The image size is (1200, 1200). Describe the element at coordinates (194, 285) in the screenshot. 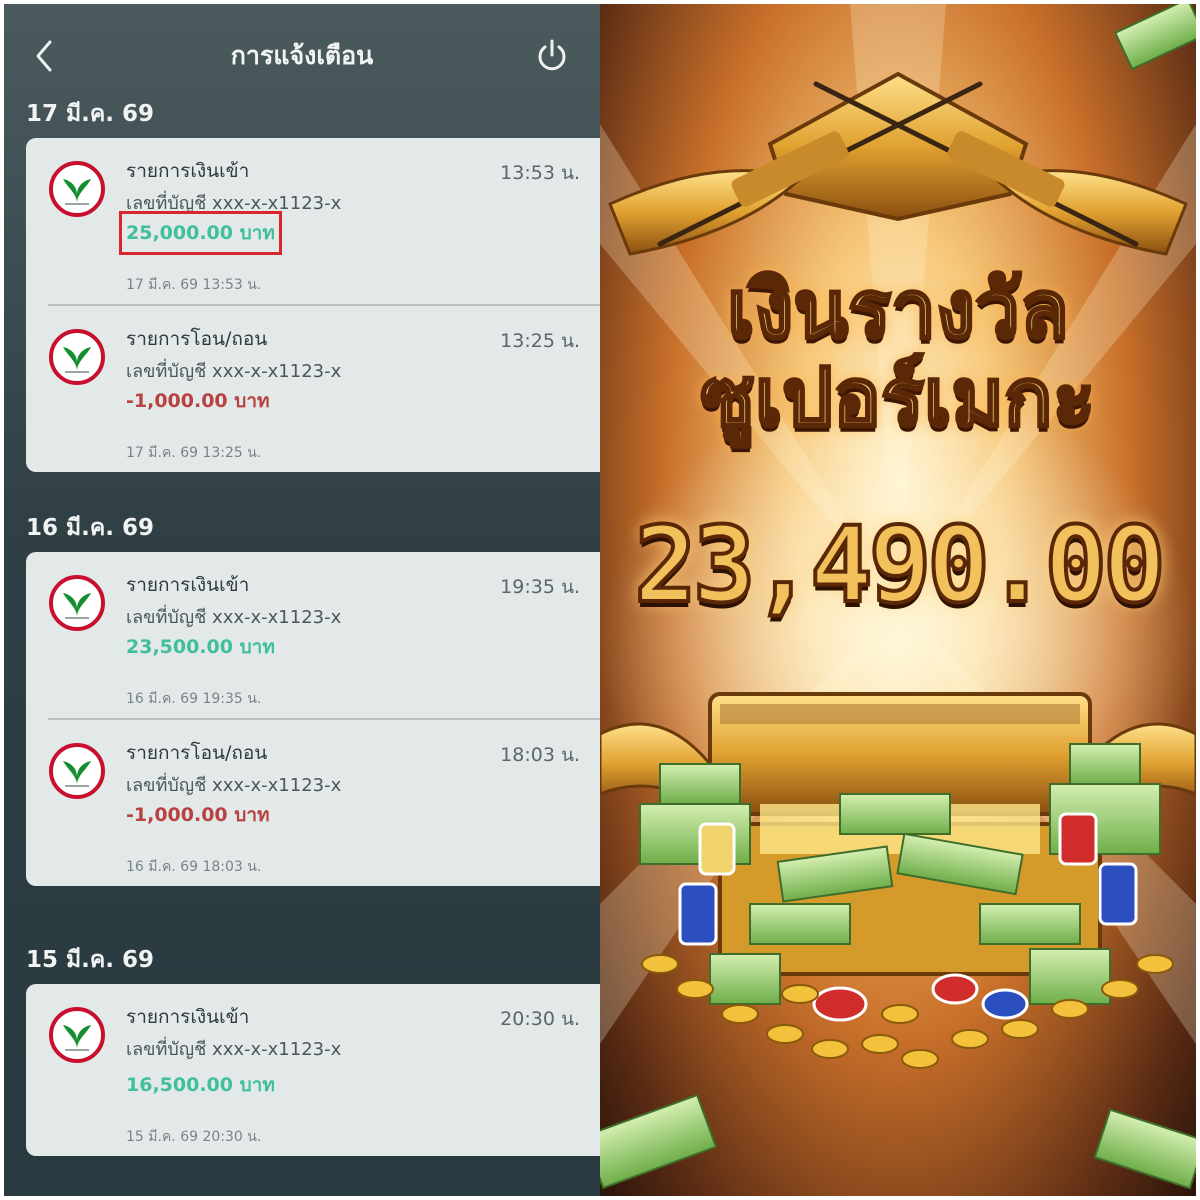

I see `notification-timestamp: 17 มี.ค. 69 13:53 น.` at that location.